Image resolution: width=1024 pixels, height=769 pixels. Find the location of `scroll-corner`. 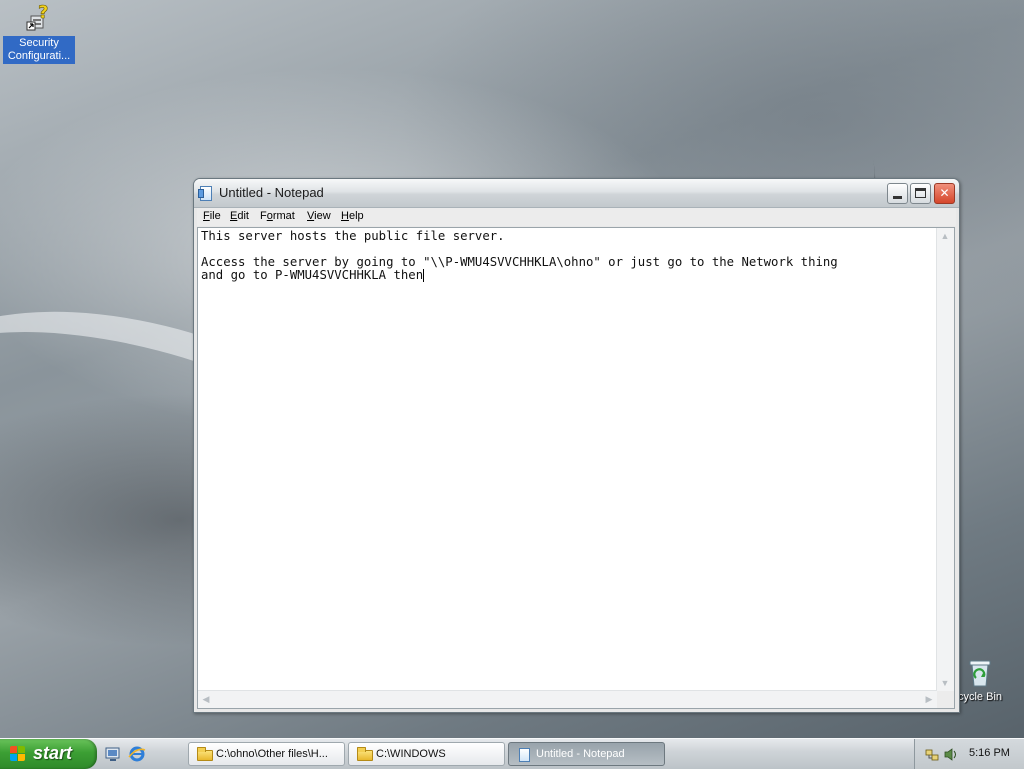

scroll-corner is located at coordinates (945, 699).